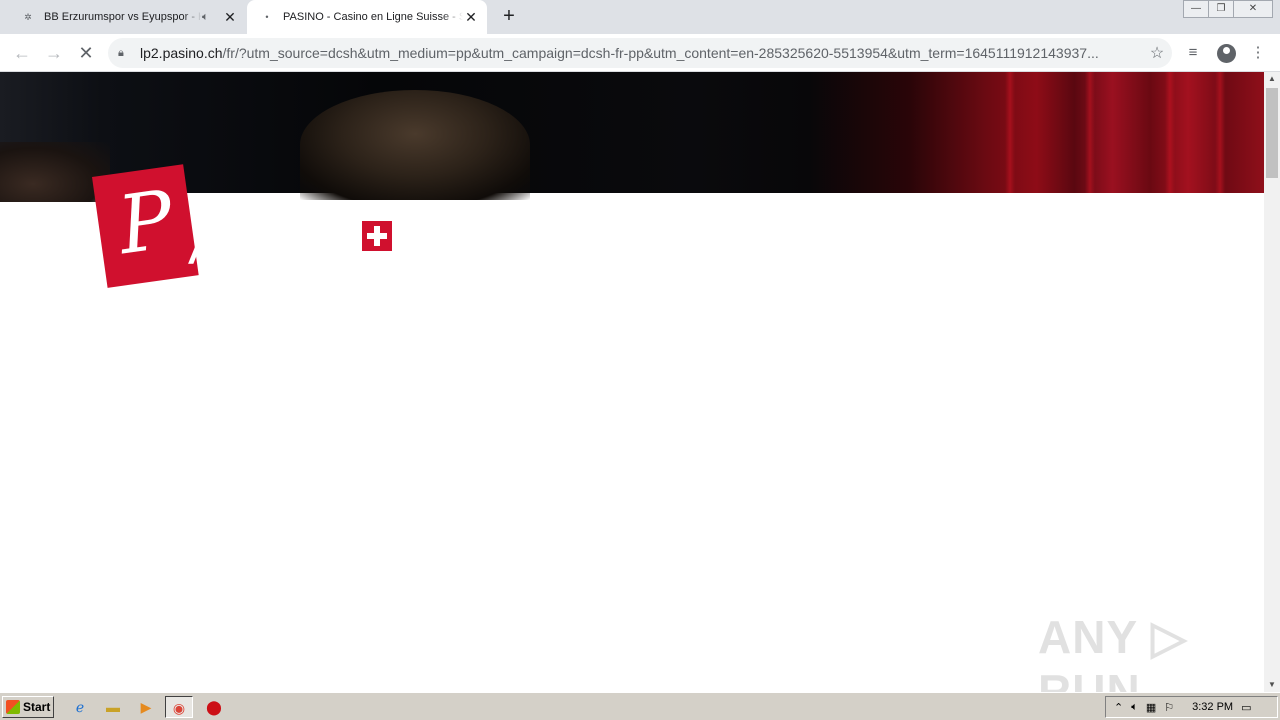 Image resolution: width=1280 pixels, height=720 pixels. What do you see at coordinates (145, 226) in the screenshot?
I see `logo-mark: P` at bounding box center [145, 226].